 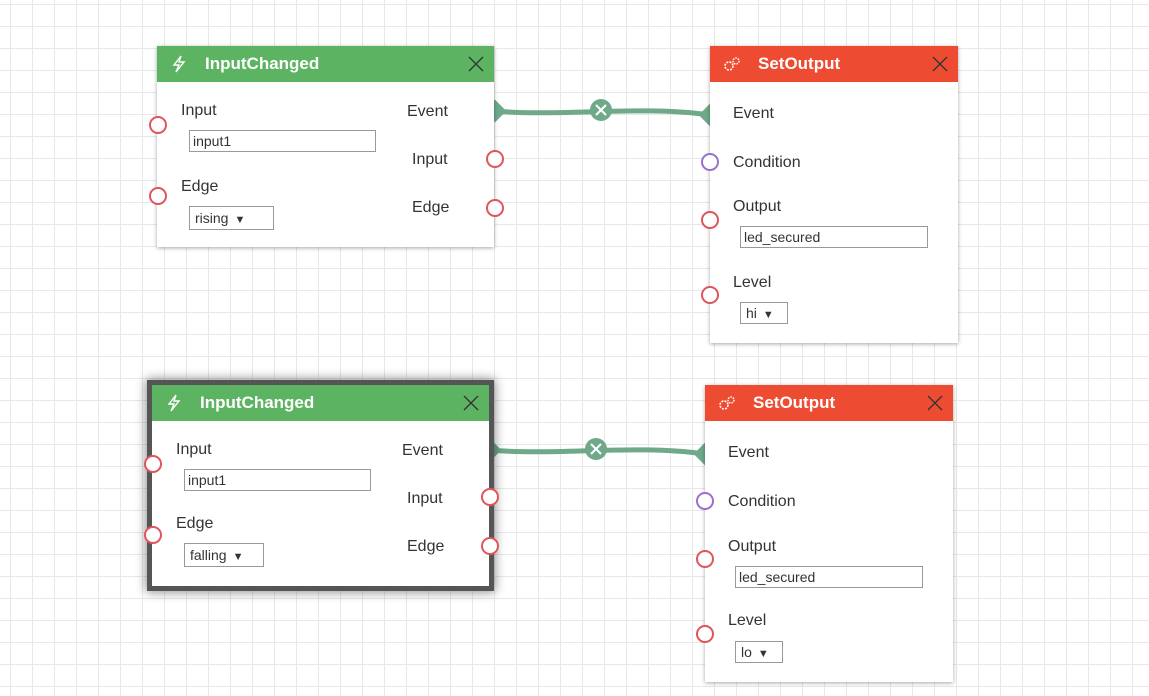 I want to click on edge-select-value: falling, so click(x=208, y=555).